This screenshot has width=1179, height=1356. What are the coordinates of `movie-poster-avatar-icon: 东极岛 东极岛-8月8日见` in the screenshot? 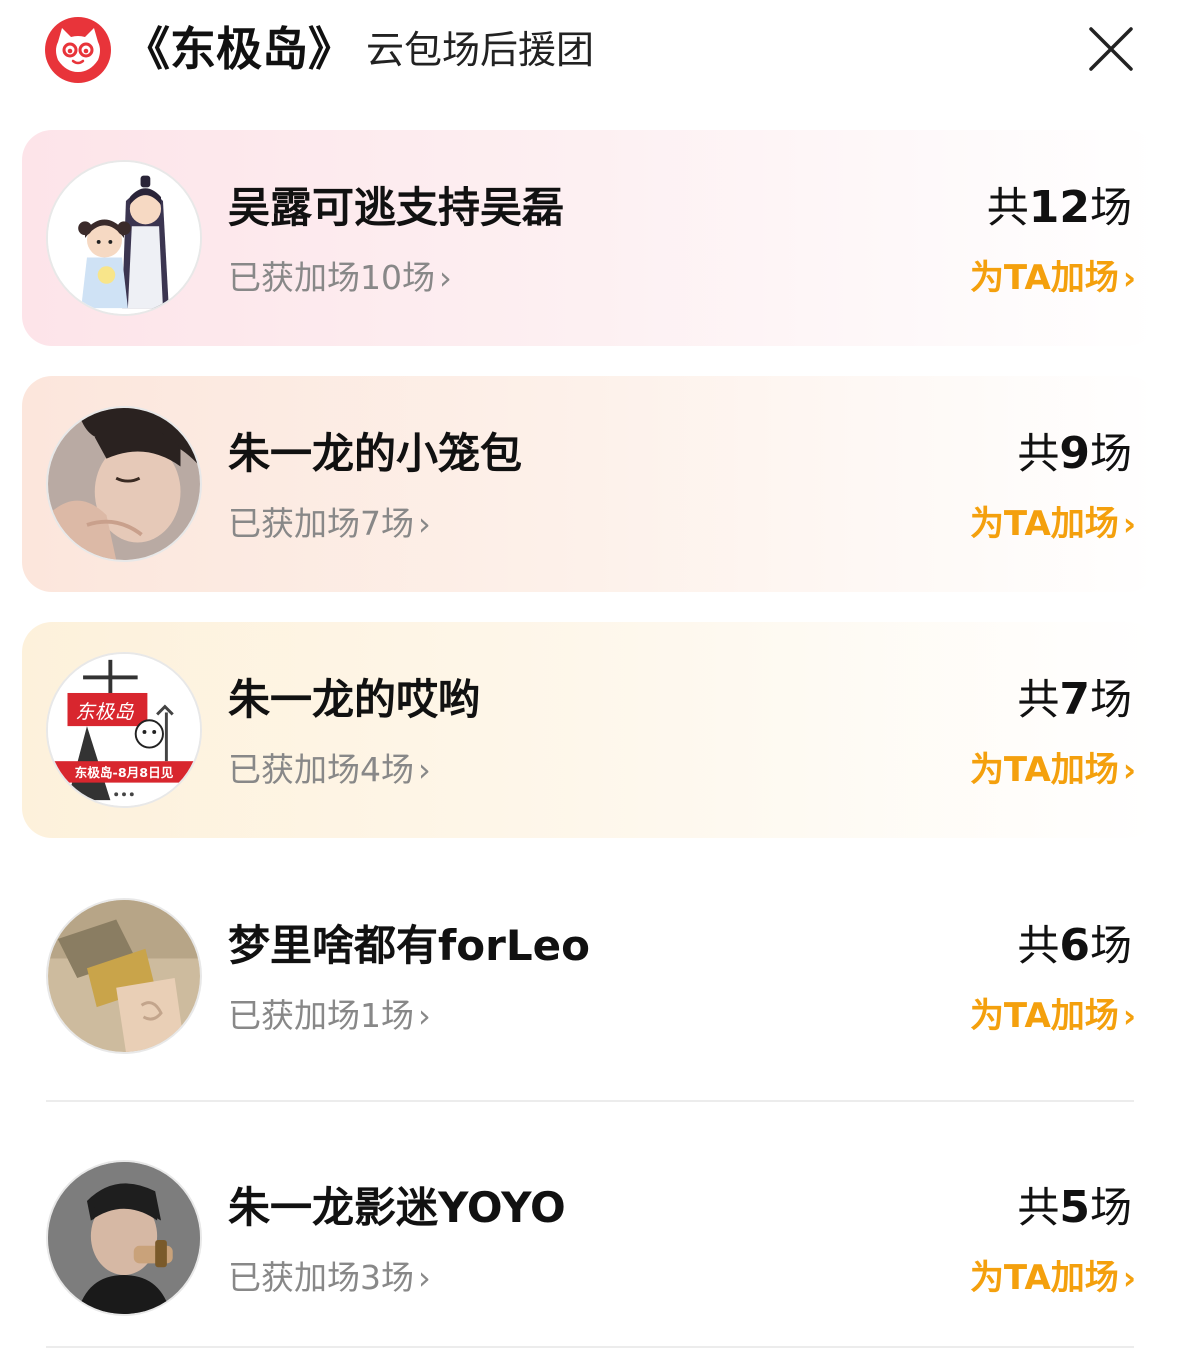 It's located at (124, 730).